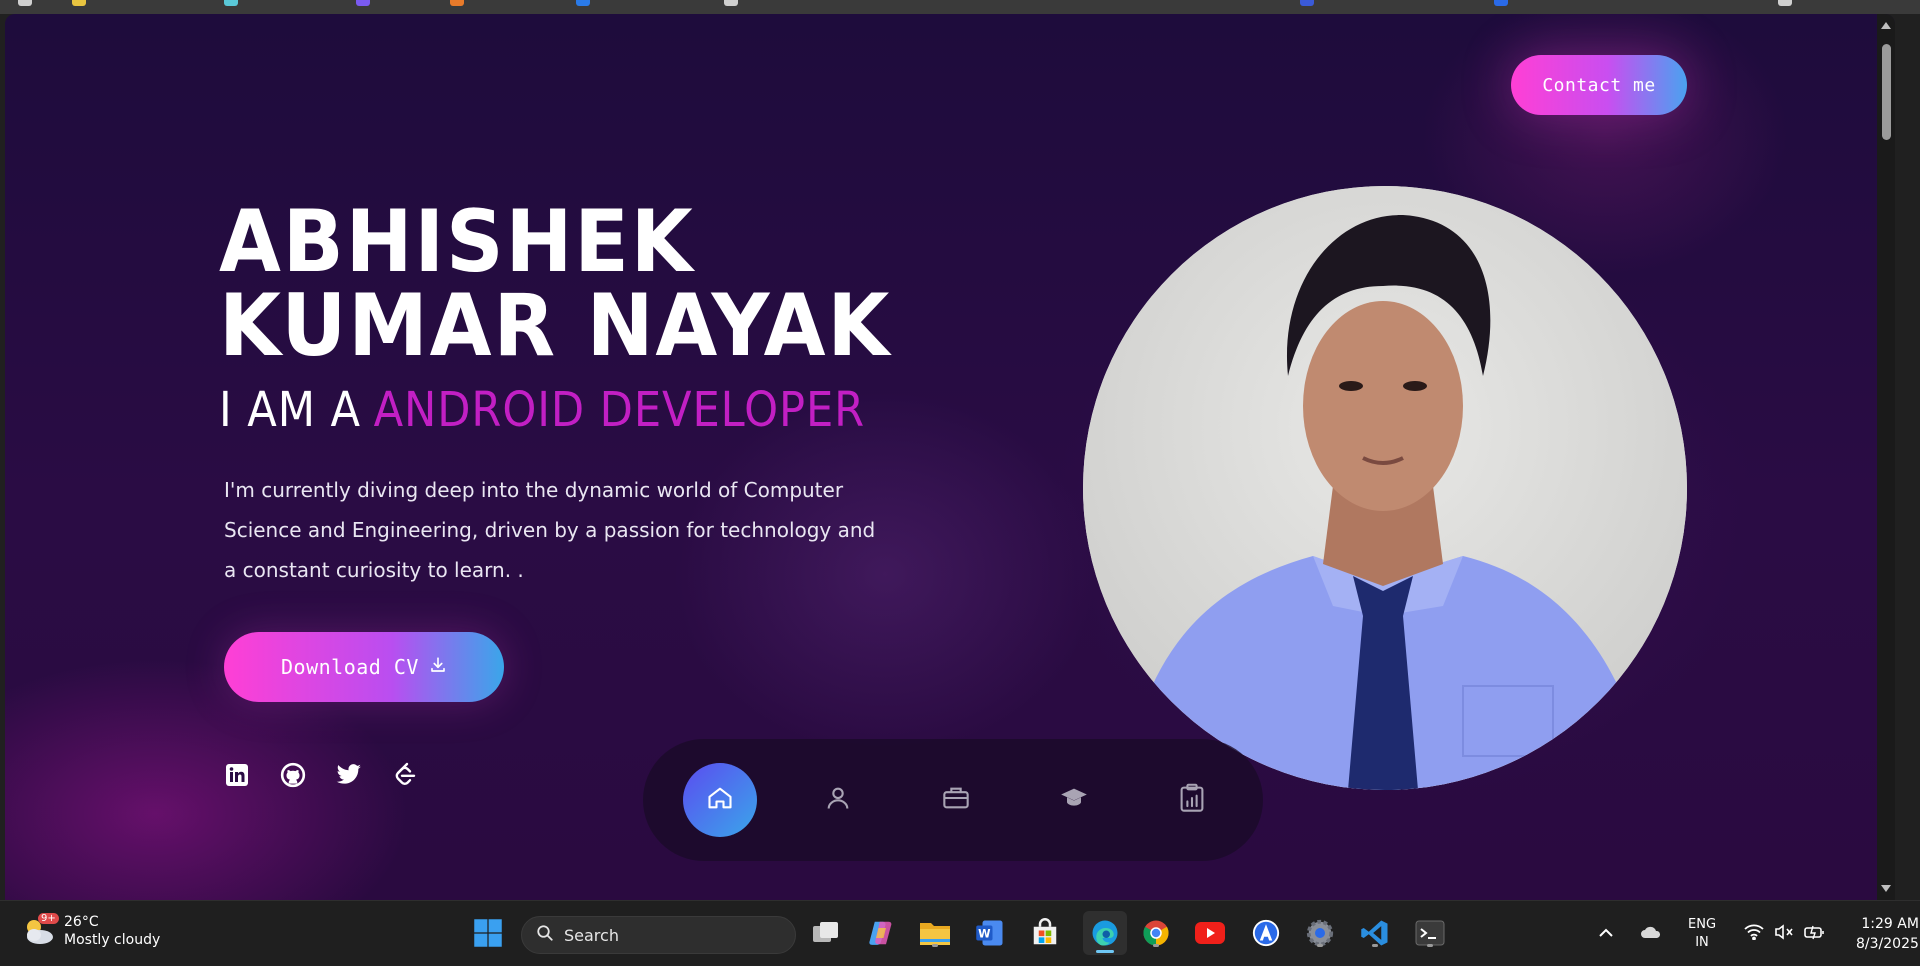 Image resolution: width=1920 pixels, height=966 pixels. What do you see at coordinates (1886, 457) in the screenshot?
I see `page-scrollbar` at bounding box center [1886, 457].